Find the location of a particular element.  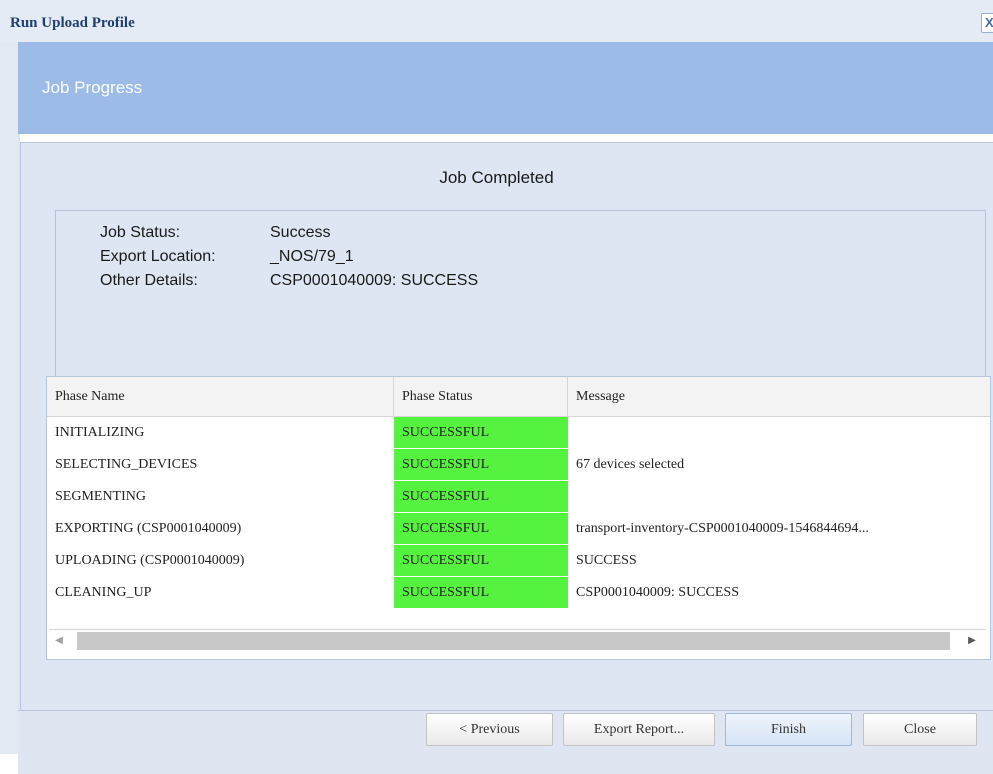

phase-name-cell: UPLOADING (CSP0001040009) is located at coordinates (150, 560).